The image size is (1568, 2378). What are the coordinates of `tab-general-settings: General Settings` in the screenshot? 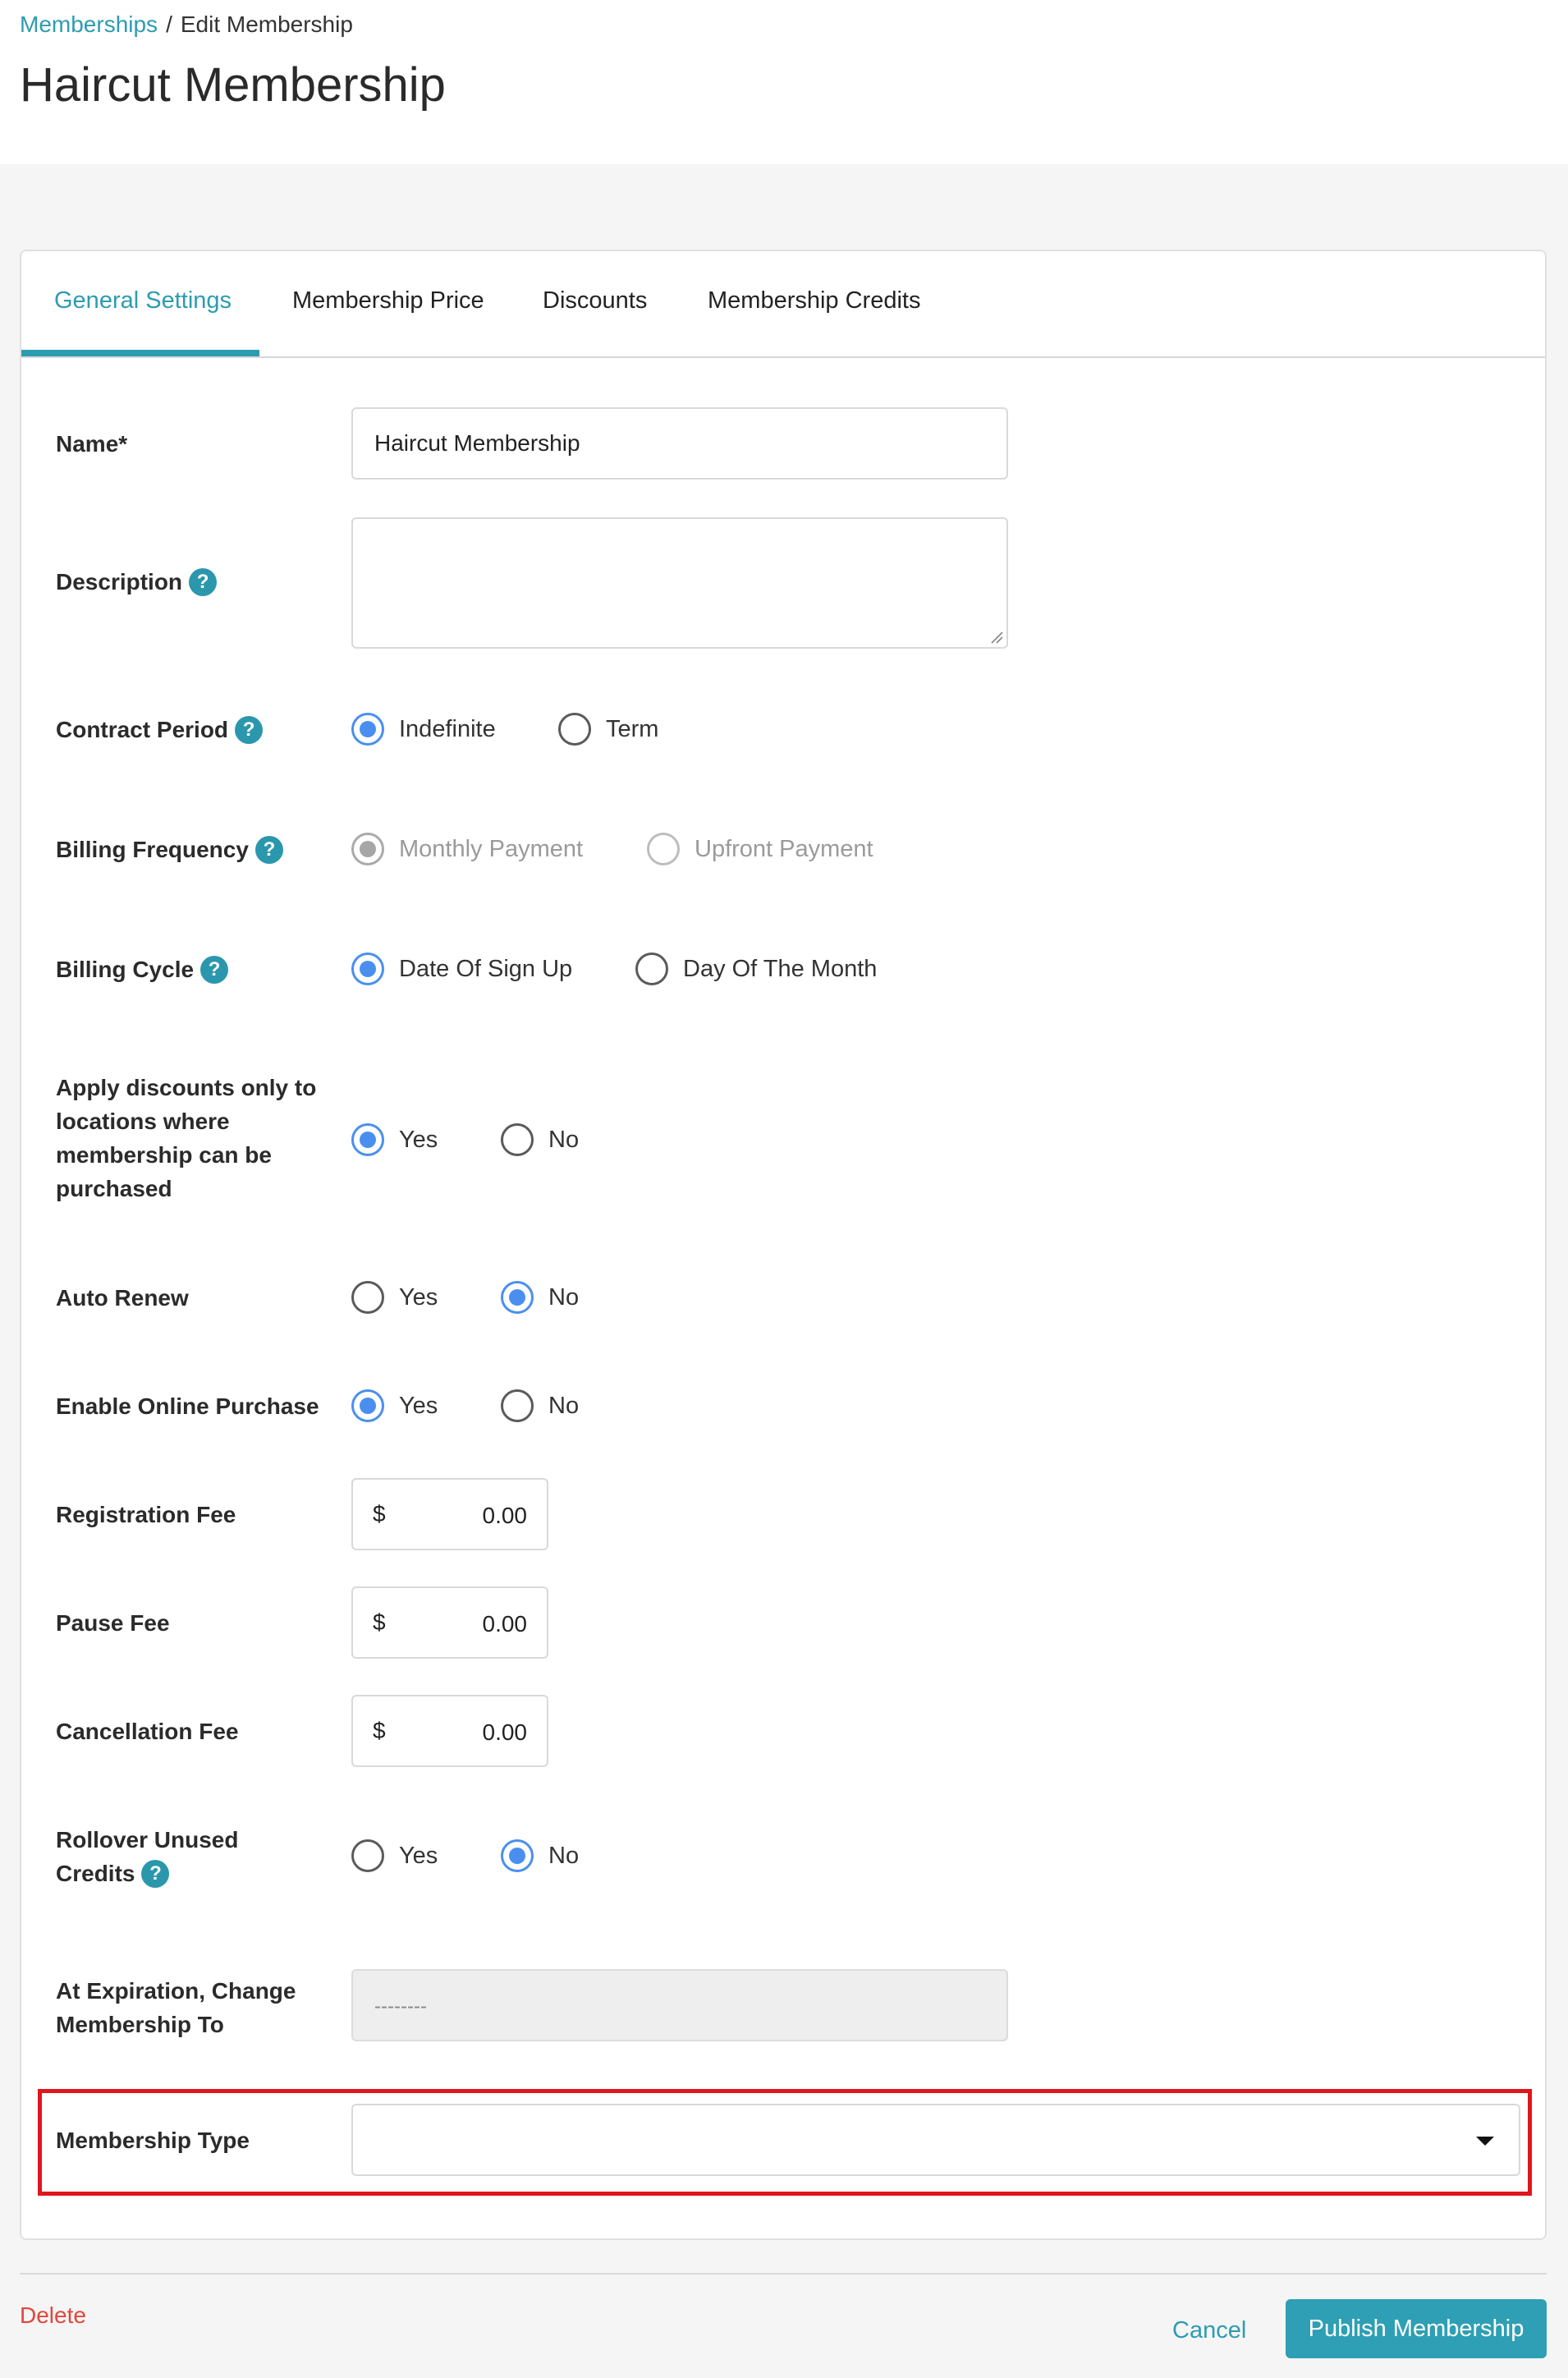 It's located at (143, 300).